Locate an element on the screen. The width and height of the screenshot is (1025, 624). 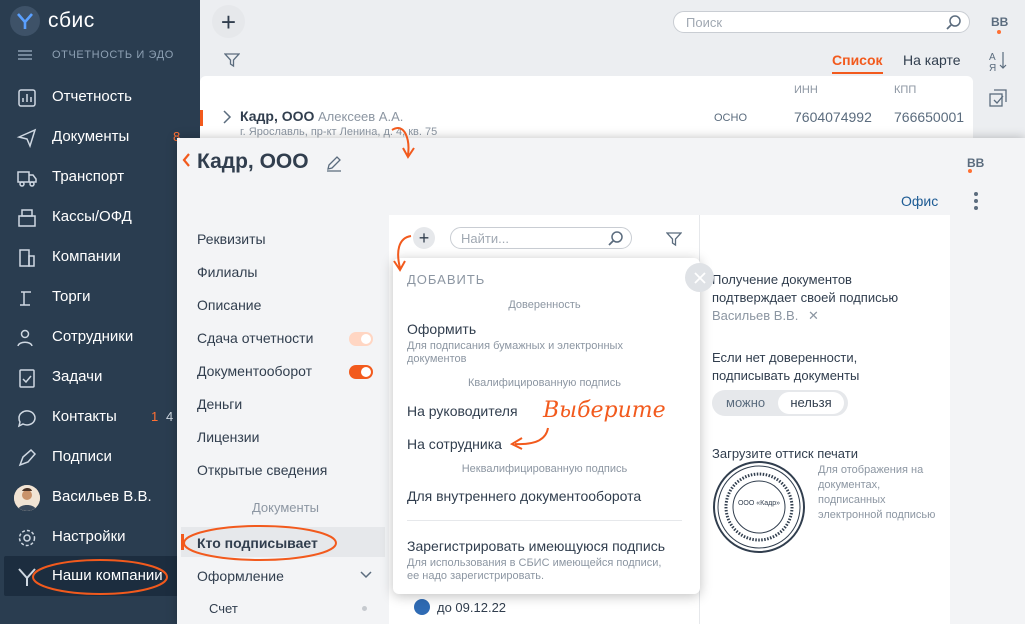
sidebar-item-companies: Компании is located at coordinates (100, 257).